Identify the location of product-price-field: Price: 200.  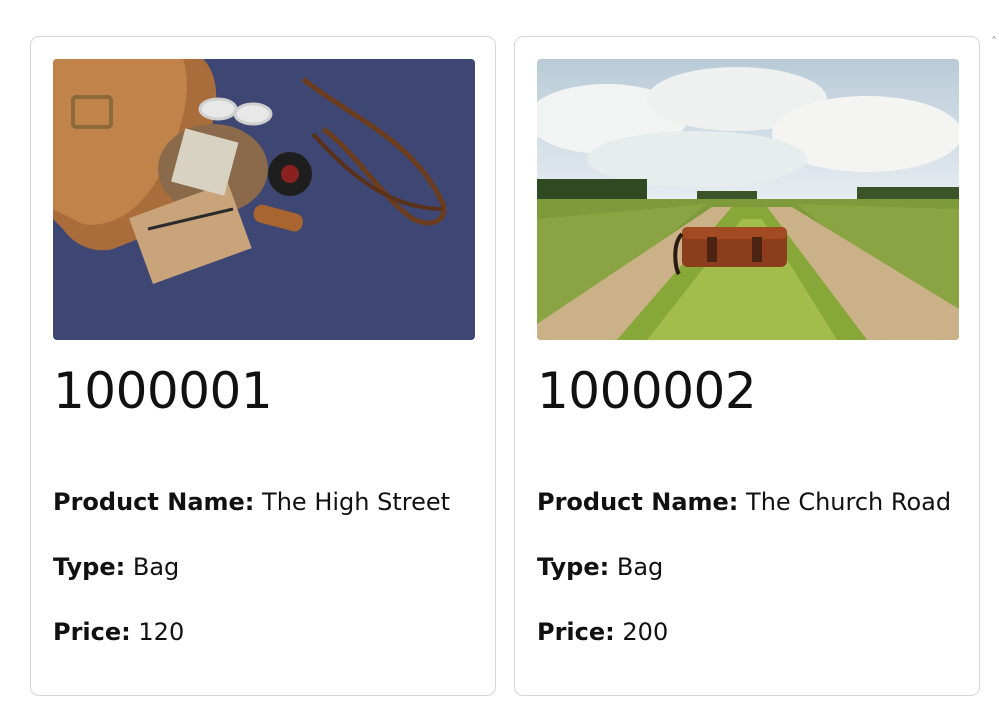
(602, 632).